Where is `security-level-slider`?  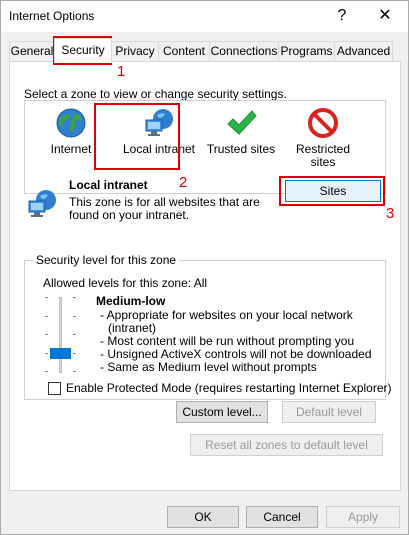 security-level-slider is located at coordinates (61, 335).